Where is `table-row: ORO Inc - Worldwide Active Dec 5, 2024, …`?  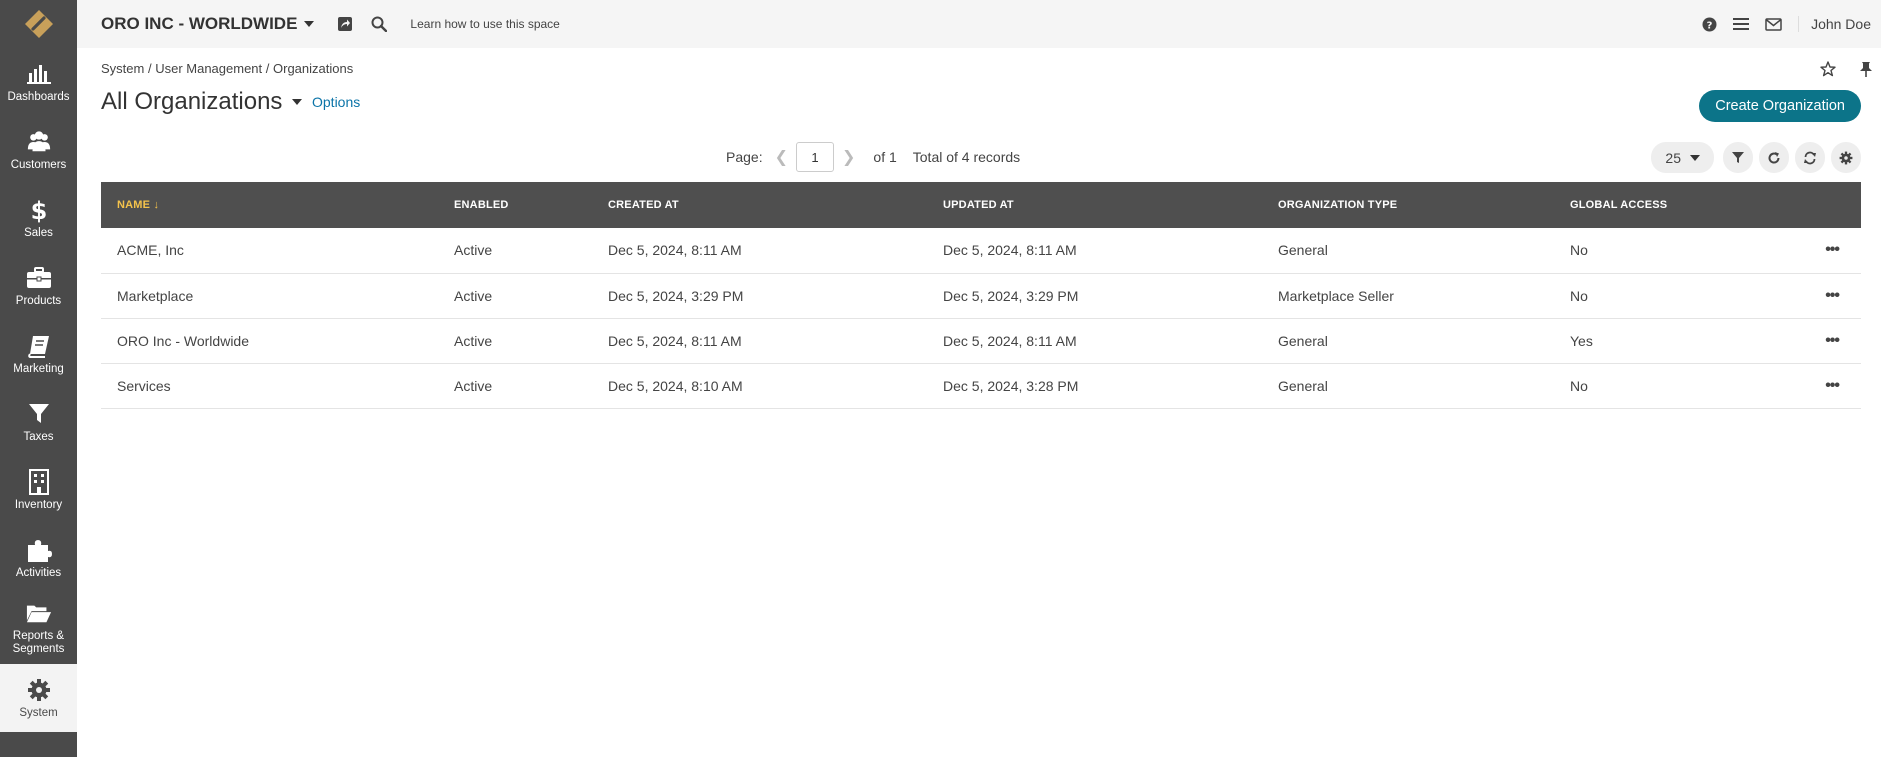
table-row: ORO Inc - Worldwide Active Dec 5, 2024, … is located at coordinates (981, 341).